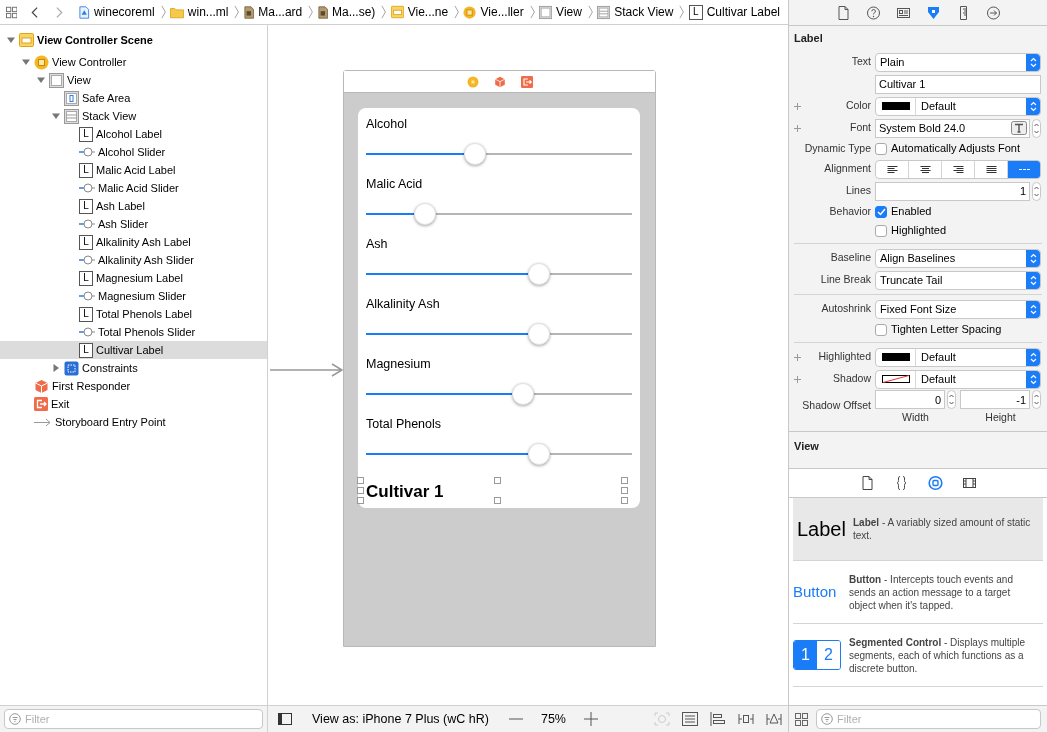  I want to click on outline-row: Stack View, so click(133, 116).